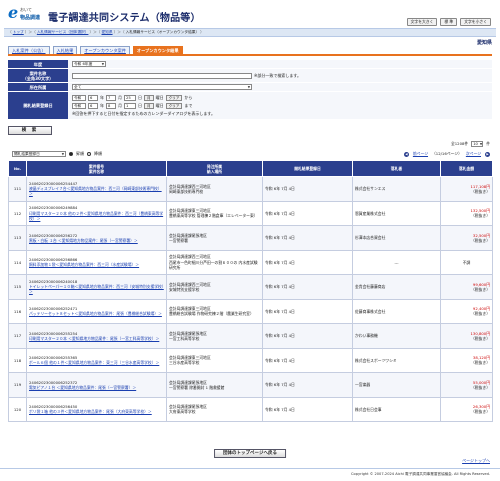  Describe the element at coordinates (406, 154) in the screenshot. I see `prev-arrow-icon: ◀` at that location.